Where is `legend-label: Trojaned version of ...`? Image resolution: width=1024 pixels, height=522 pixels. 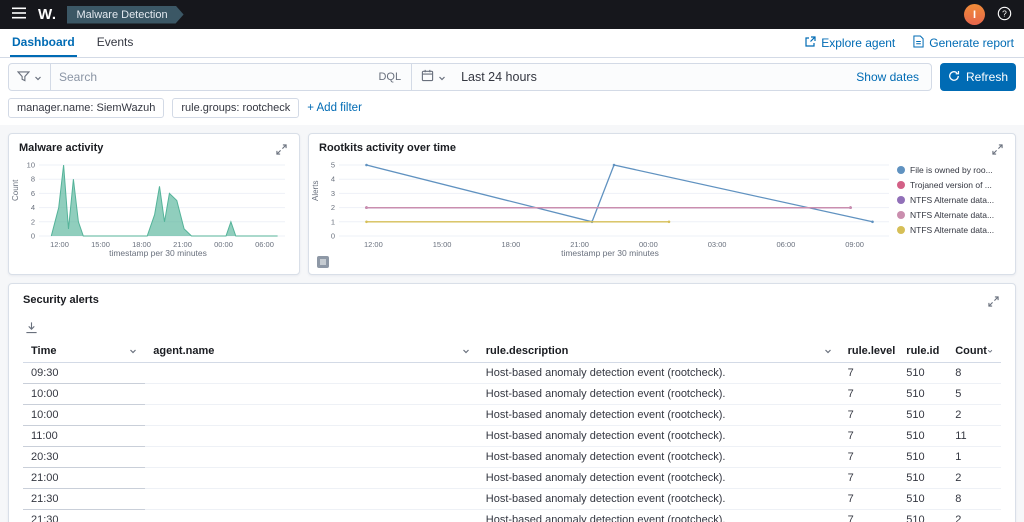 legend-label: Trojaned version of ... is located at coordinates (951, 185).